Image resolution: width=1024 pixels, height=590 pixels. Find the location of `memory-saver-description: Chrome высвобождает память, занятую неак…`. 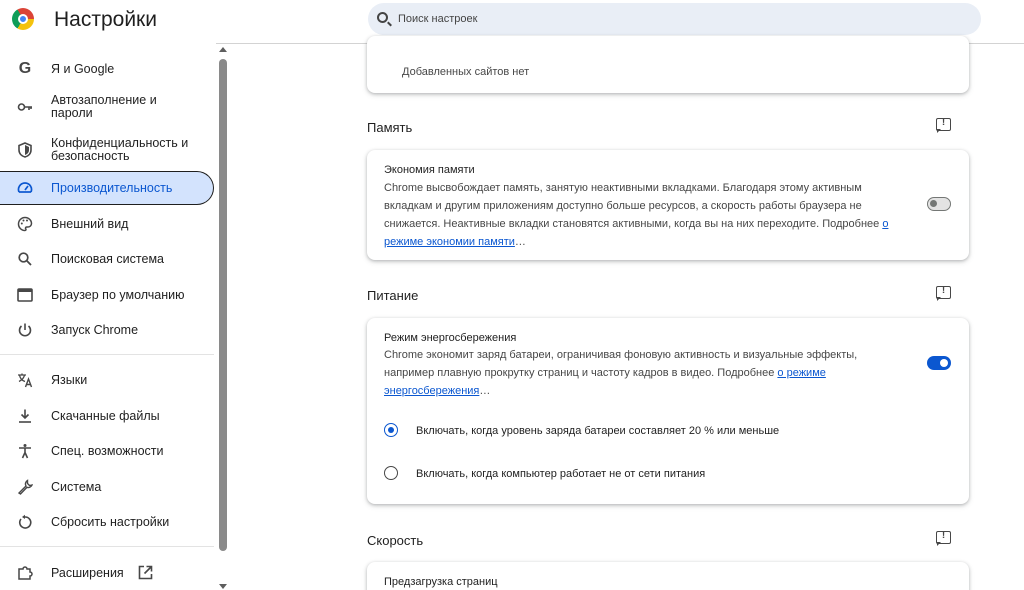

memory-saver-description: Chrome высвобождает память, занятую неак… is located at coordinates (649, 215).